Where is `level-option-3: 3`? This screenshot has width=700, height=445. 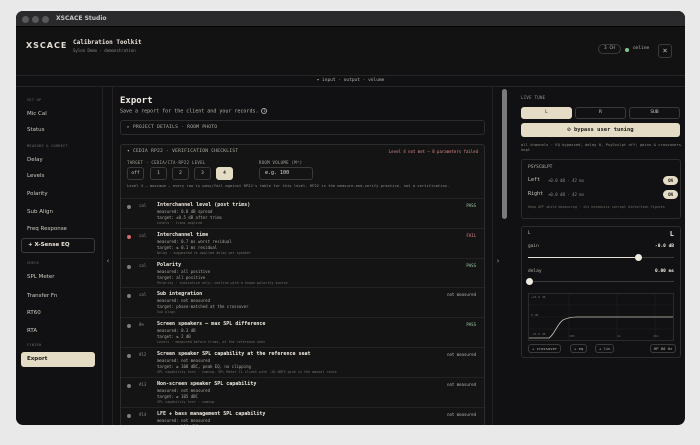
level-option-3: 3 is located at coordinates (202, 173).